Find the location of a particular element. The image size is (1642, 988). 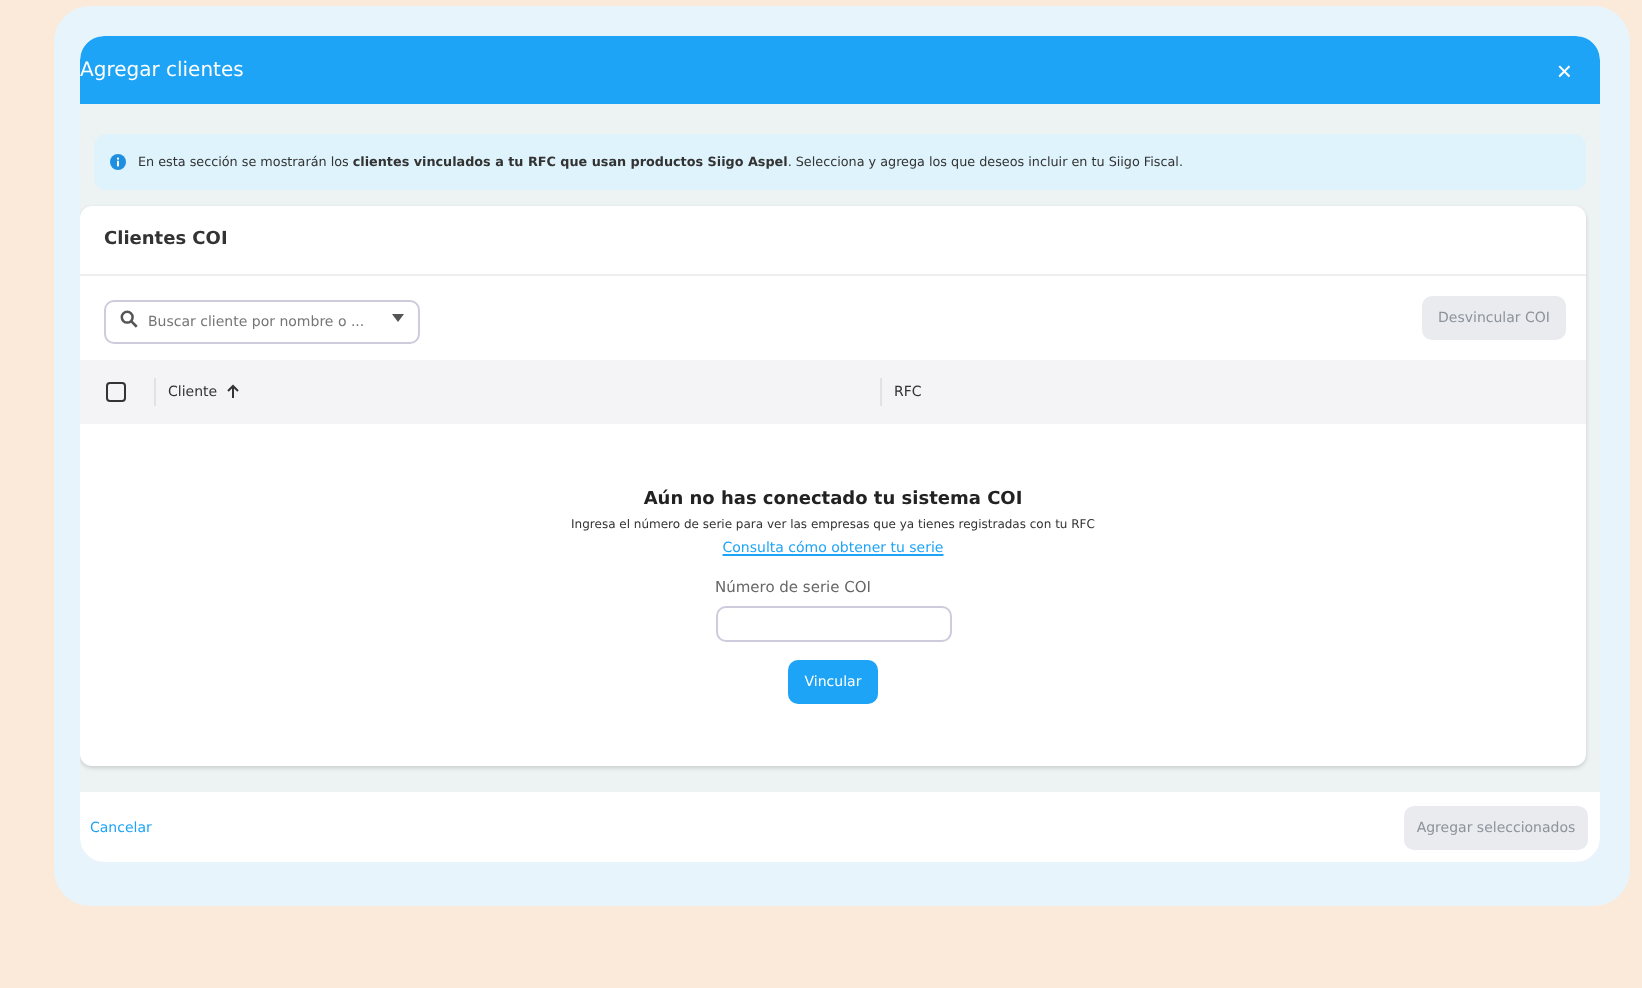

serial-field is located at coordinates (833, 624).